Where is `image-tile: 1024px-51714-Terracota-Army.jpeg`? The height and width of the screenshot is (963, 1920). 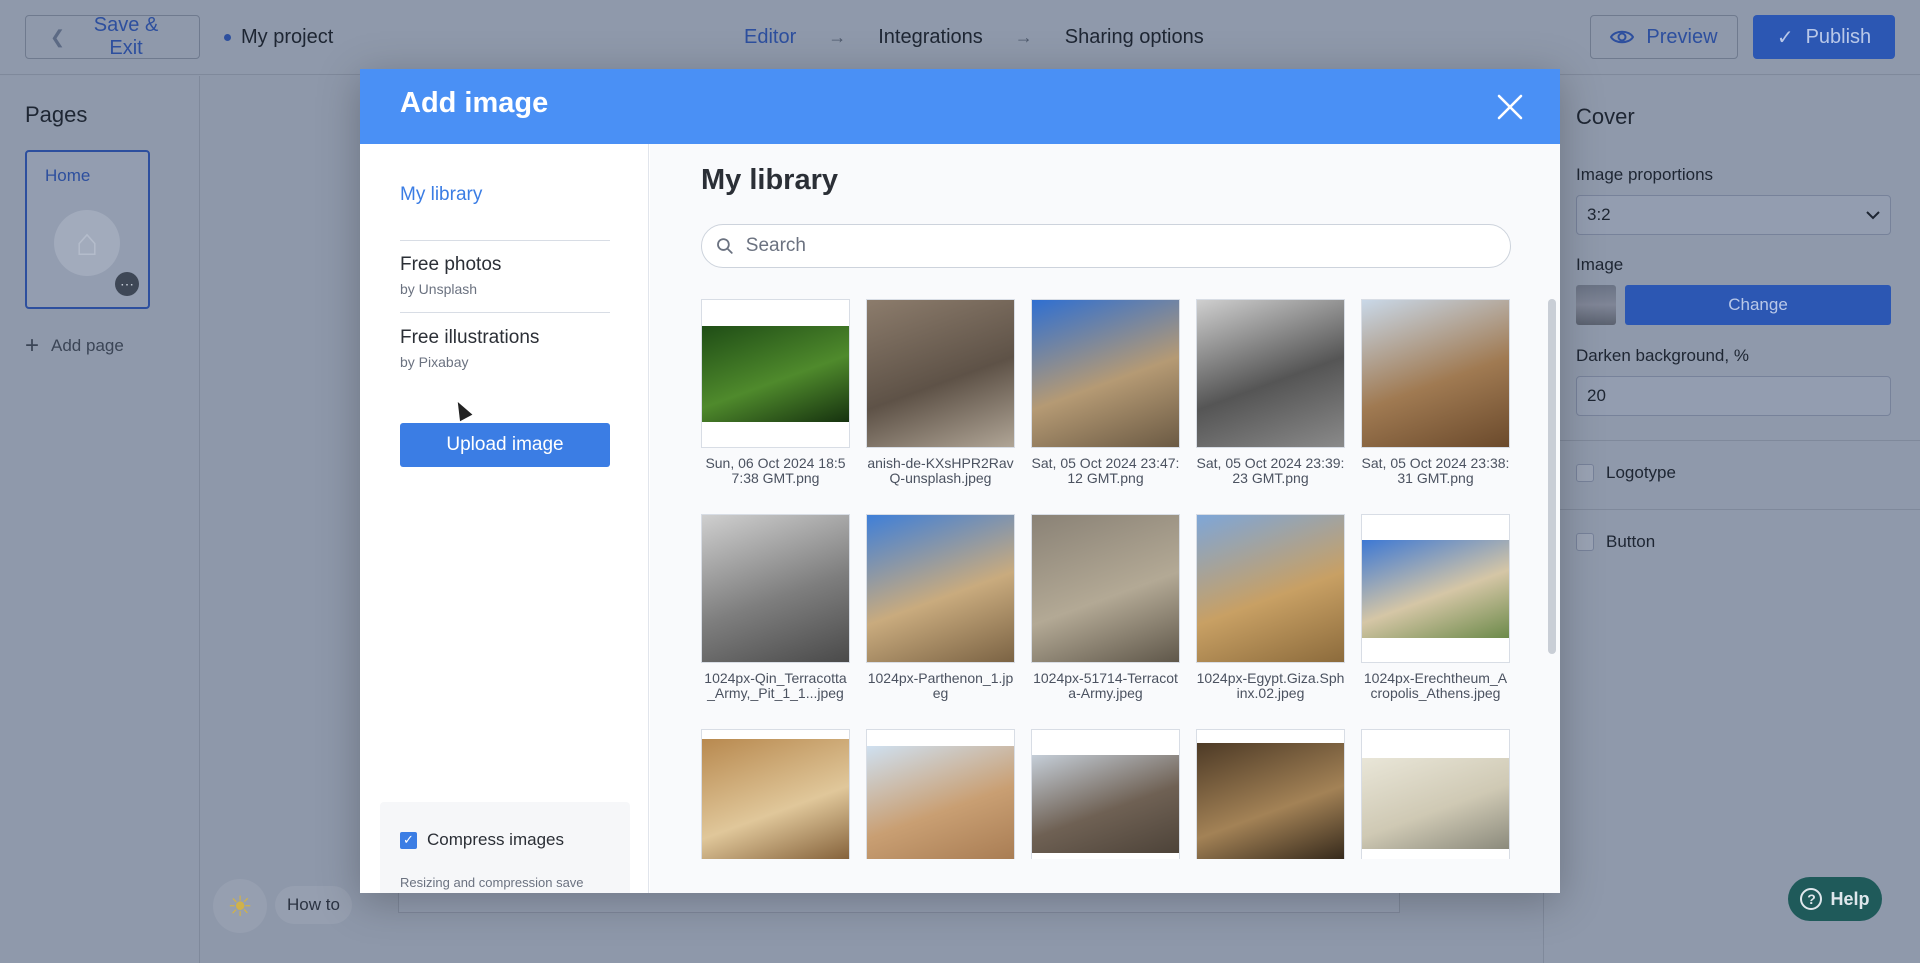
image-tile: 1024px-51714-Terracota-Army.jpeg is located at coordinates (1105, 607).